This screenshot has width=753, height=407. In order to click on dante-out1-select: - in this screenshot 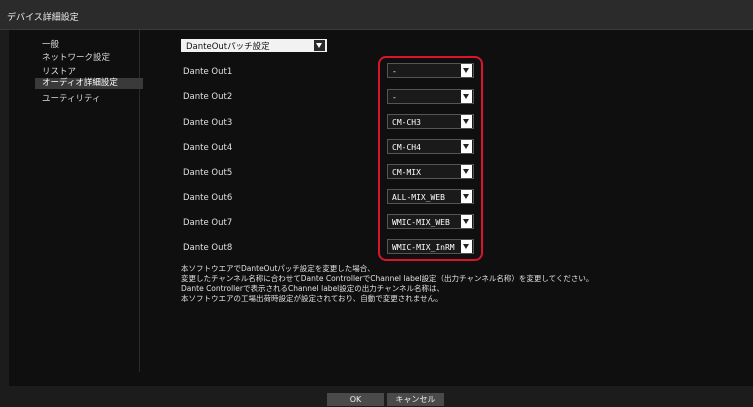, I will do `click(430, 70)`.